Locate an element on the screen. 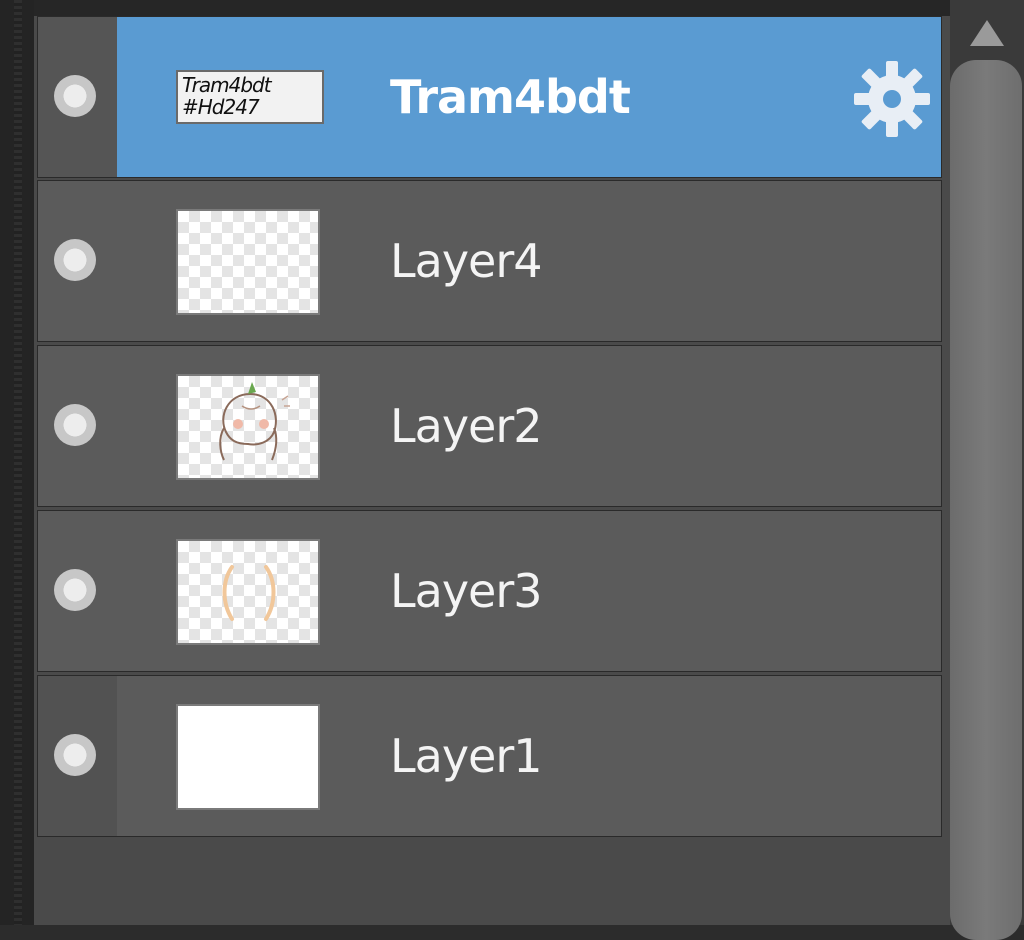  layer-name: Layer3 is located at coordinates (466, 591).